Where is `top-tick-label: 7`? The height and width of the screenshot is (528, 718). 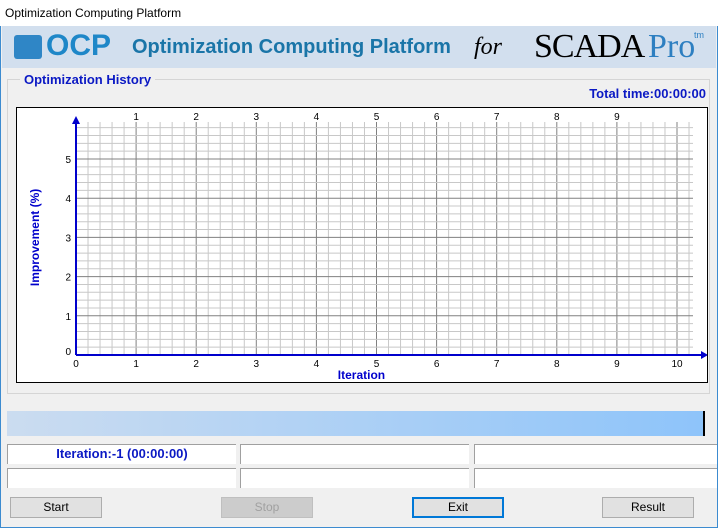 top-tick-label: 7 is located at coordinates (497, 117).